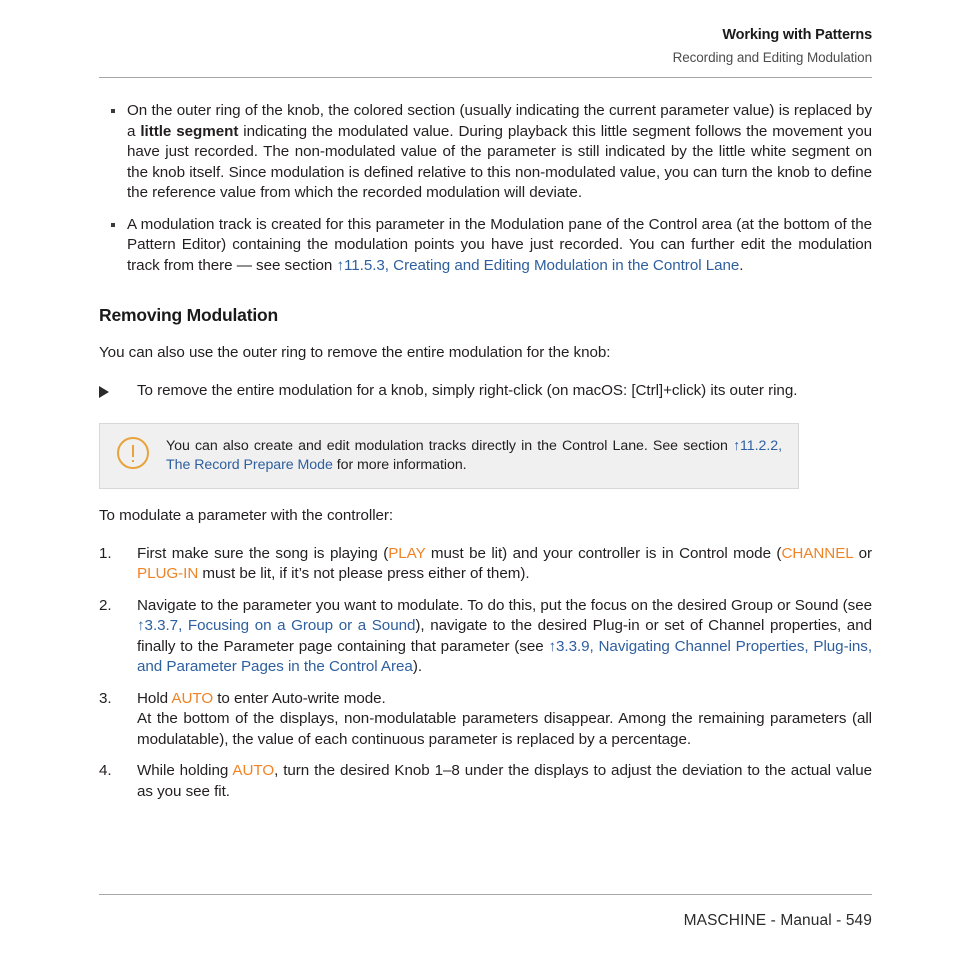 Image resolution: width=954 pixels, height=954 pixels. Describe the element at coordinates (188, 315) in the screenshot. I see `page-title: Removing Modulation` at that location.